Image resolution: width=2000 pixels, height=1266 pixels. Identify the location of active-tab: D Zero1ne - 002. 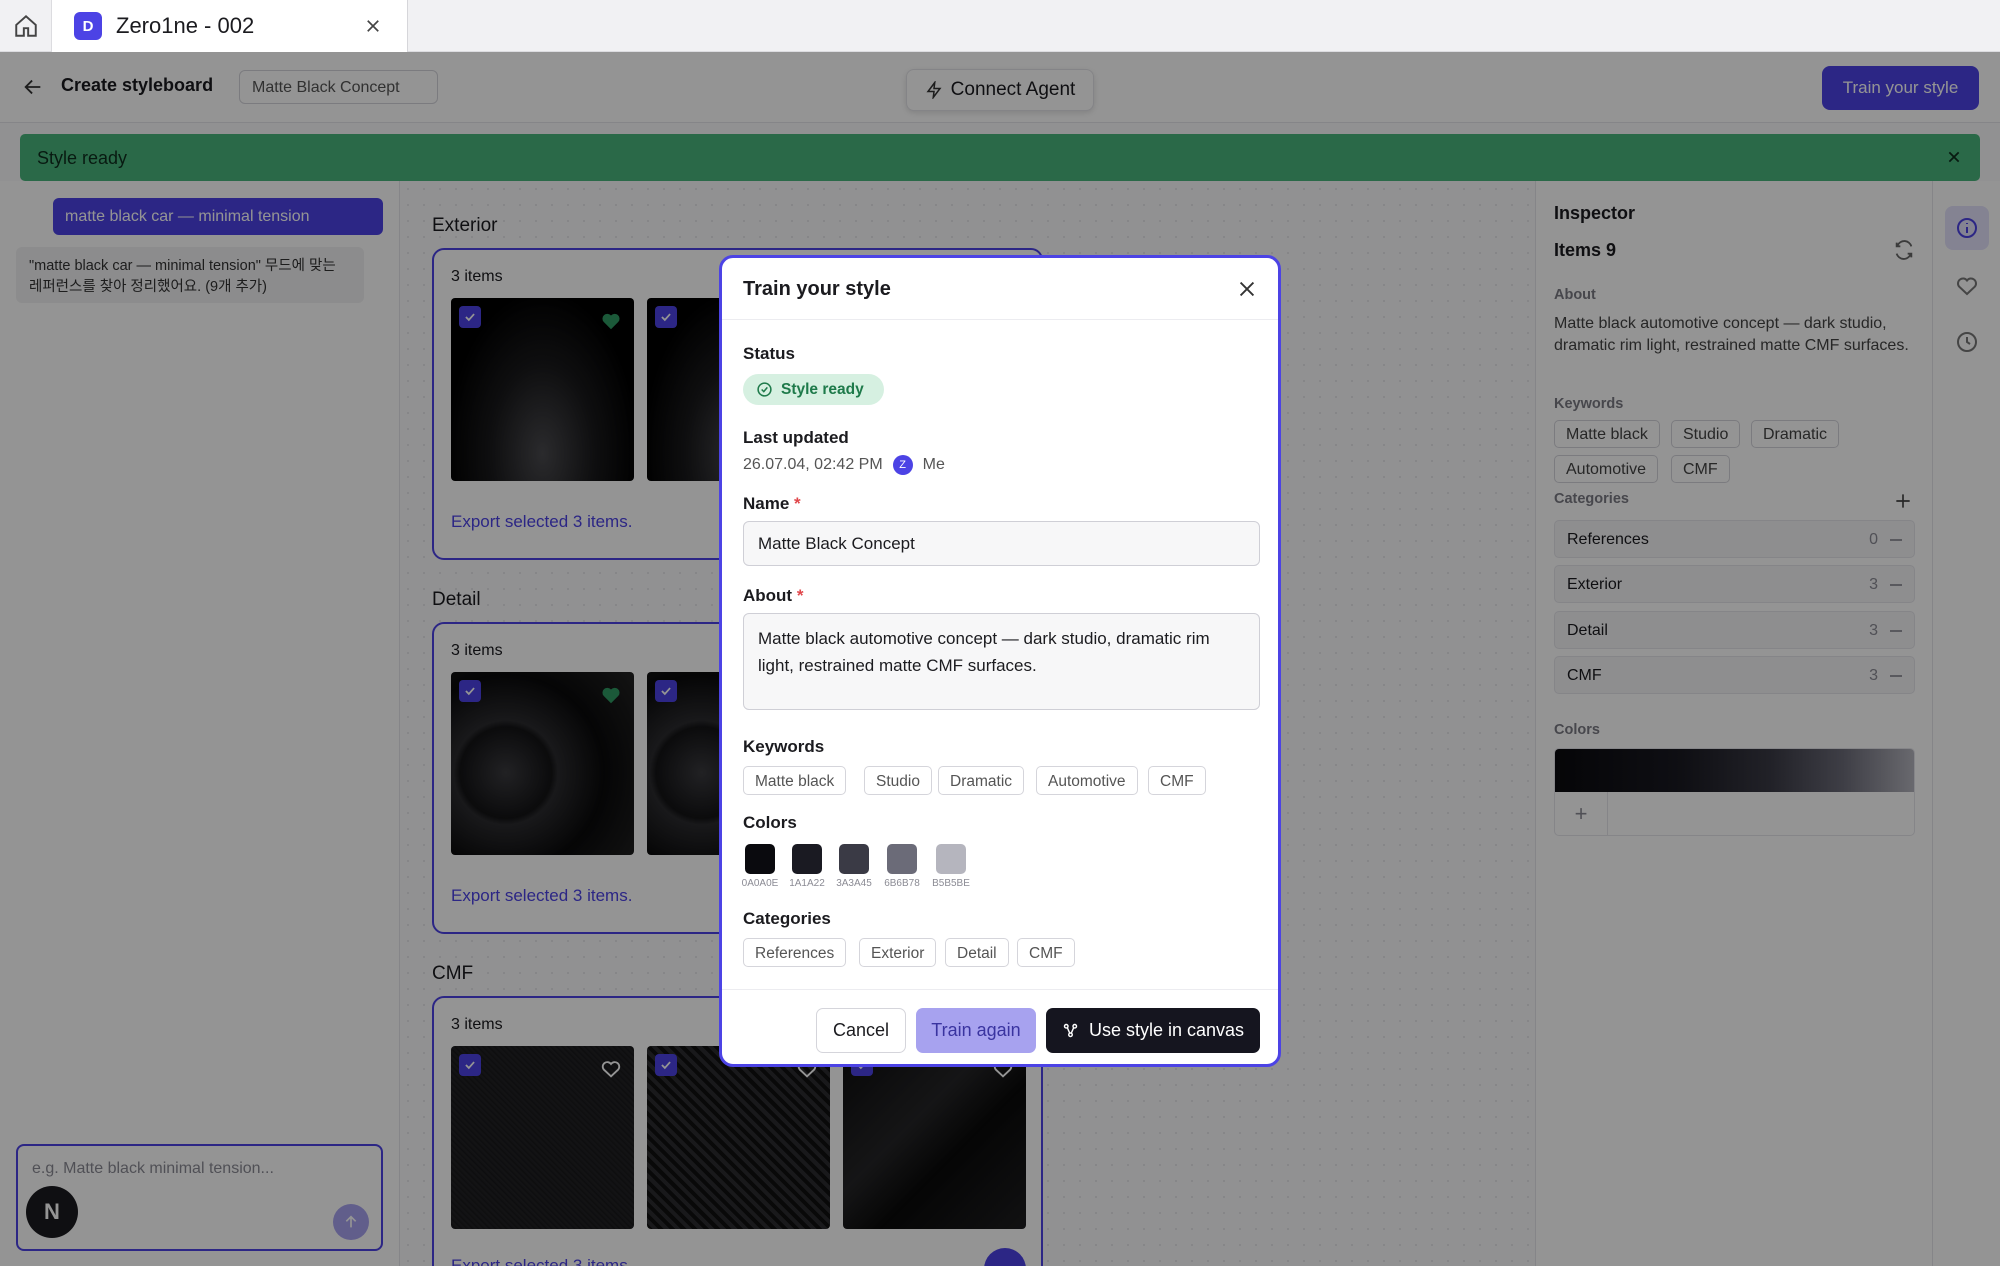
(230, 26).